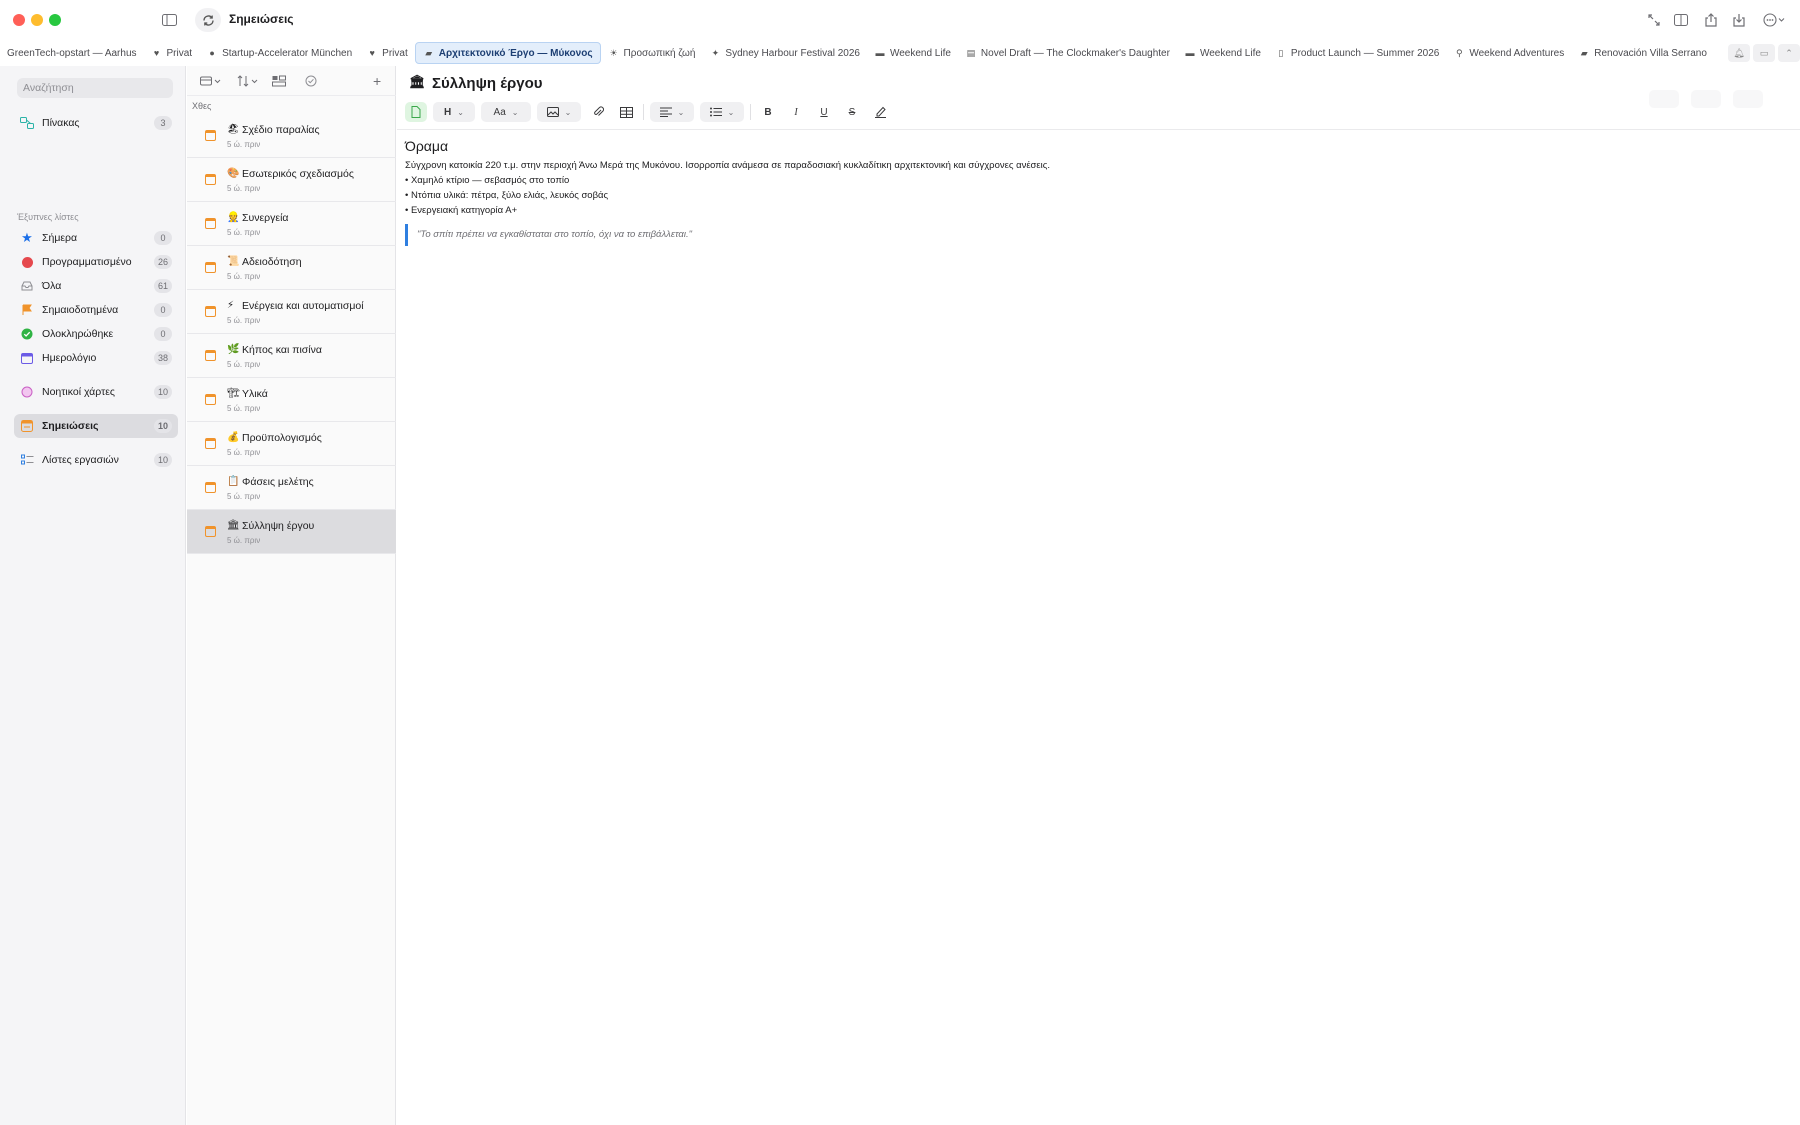 The image size is (1800, 1125). What do you see at coordinates (278, 482) in the screenshot?
I see `note-title: Φάσεις μελέτης` at bounding box center [278, 482].